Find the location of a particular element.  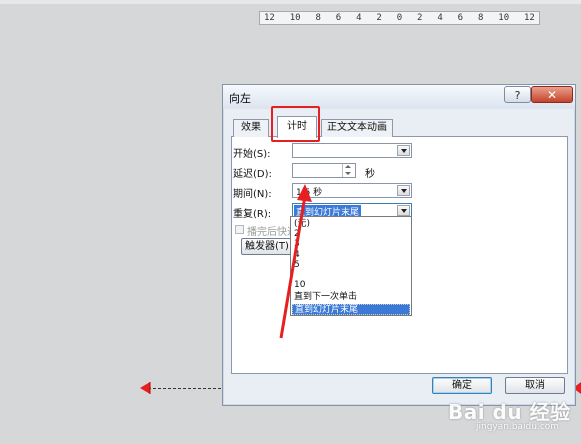

delay-label: 延迟(D): is located at coordinates (252, 174).